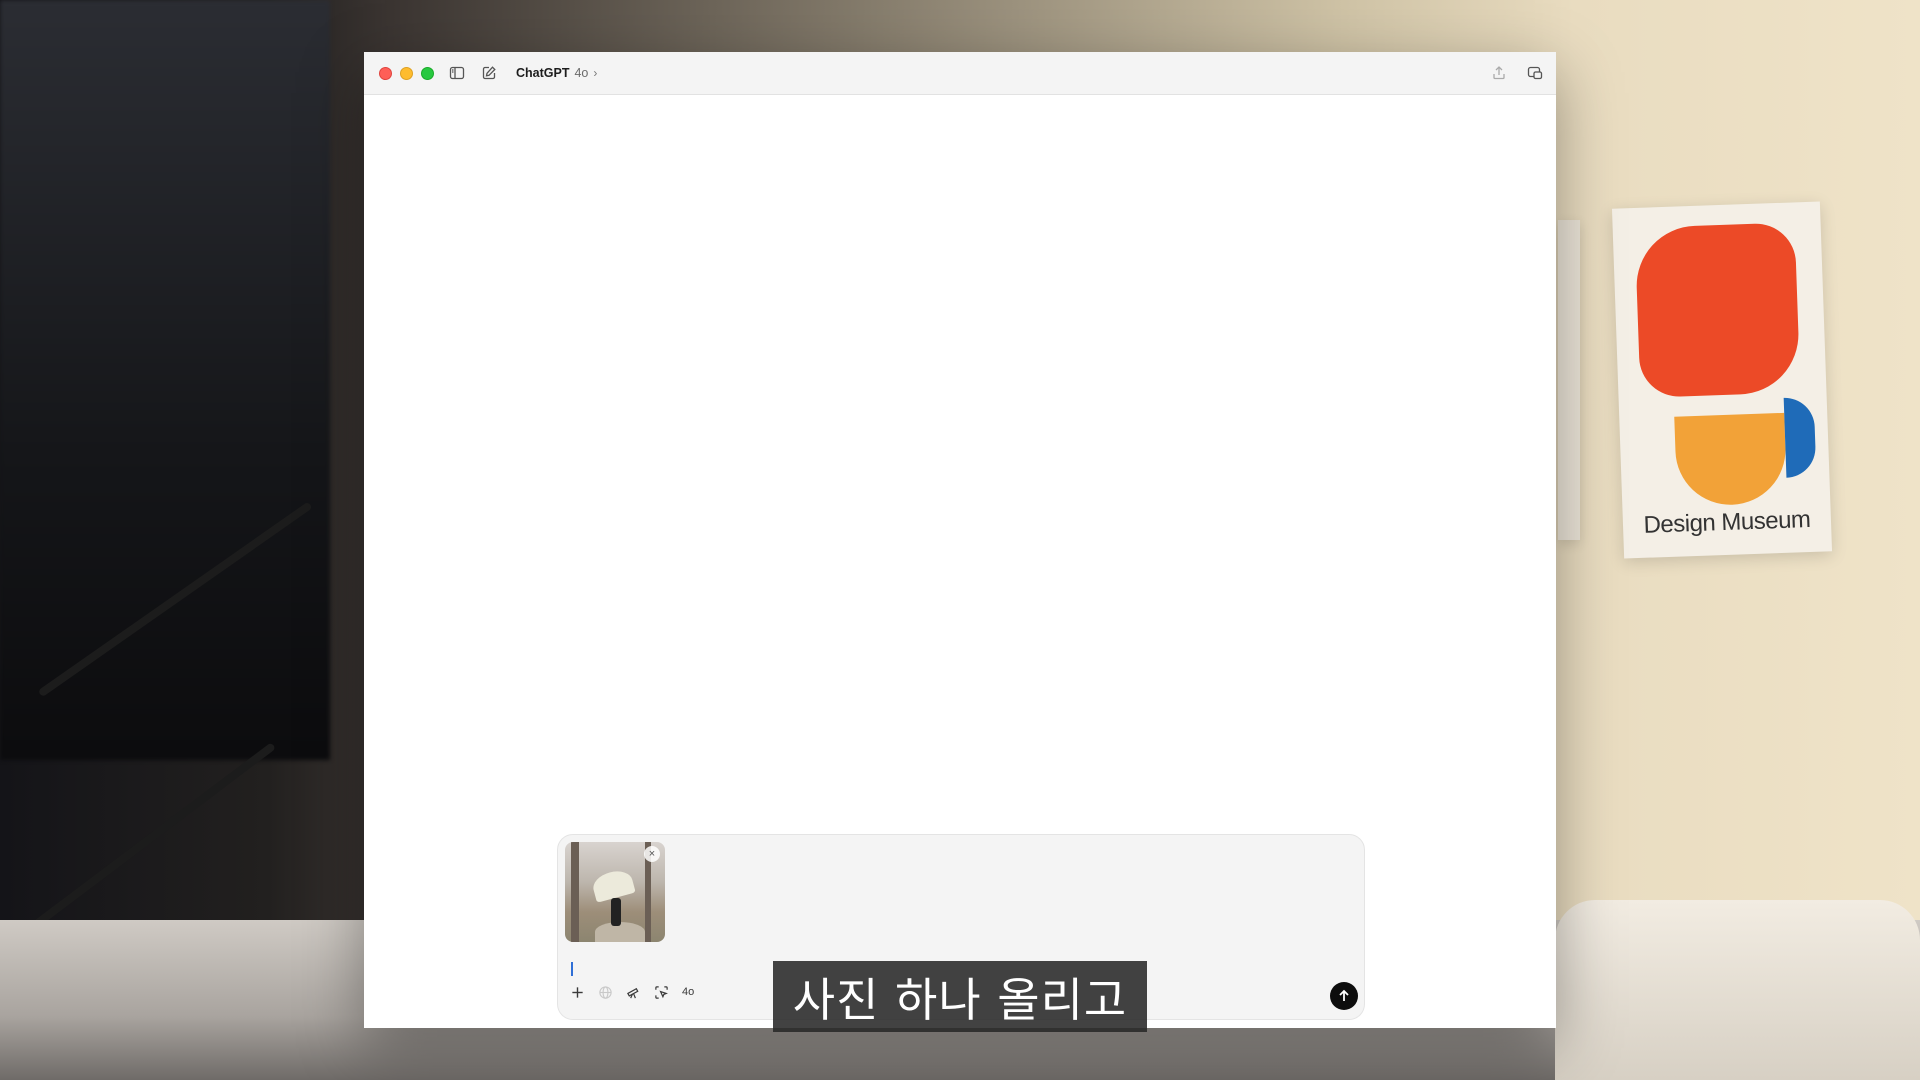 Image resolution: width=1920 pixels, height=1080 pixels. I want to click on screen-capture-icon, so click(661, 992).